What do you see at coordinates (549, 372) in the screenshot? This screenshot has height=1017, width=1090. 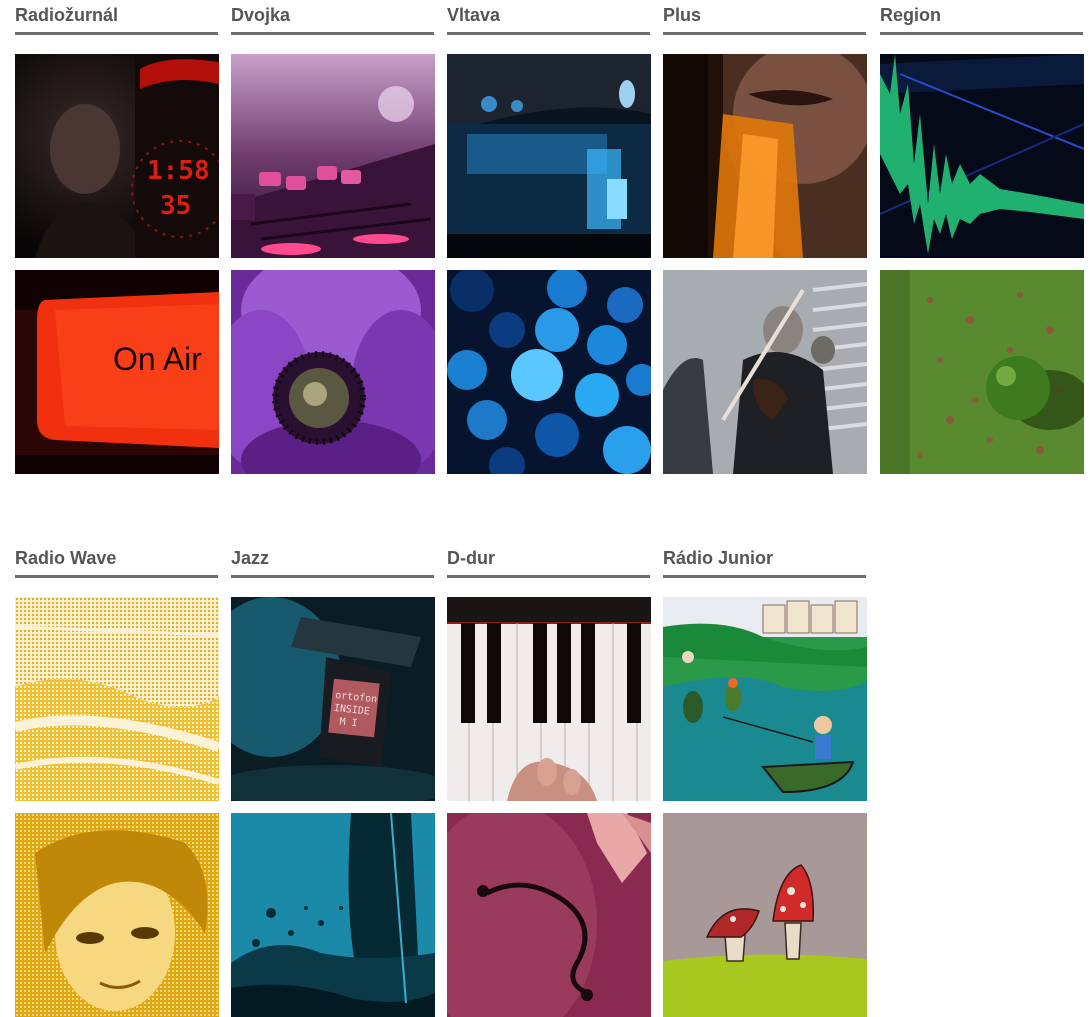 I see `blue-bokeh-image` at bounding box center [549, 372].